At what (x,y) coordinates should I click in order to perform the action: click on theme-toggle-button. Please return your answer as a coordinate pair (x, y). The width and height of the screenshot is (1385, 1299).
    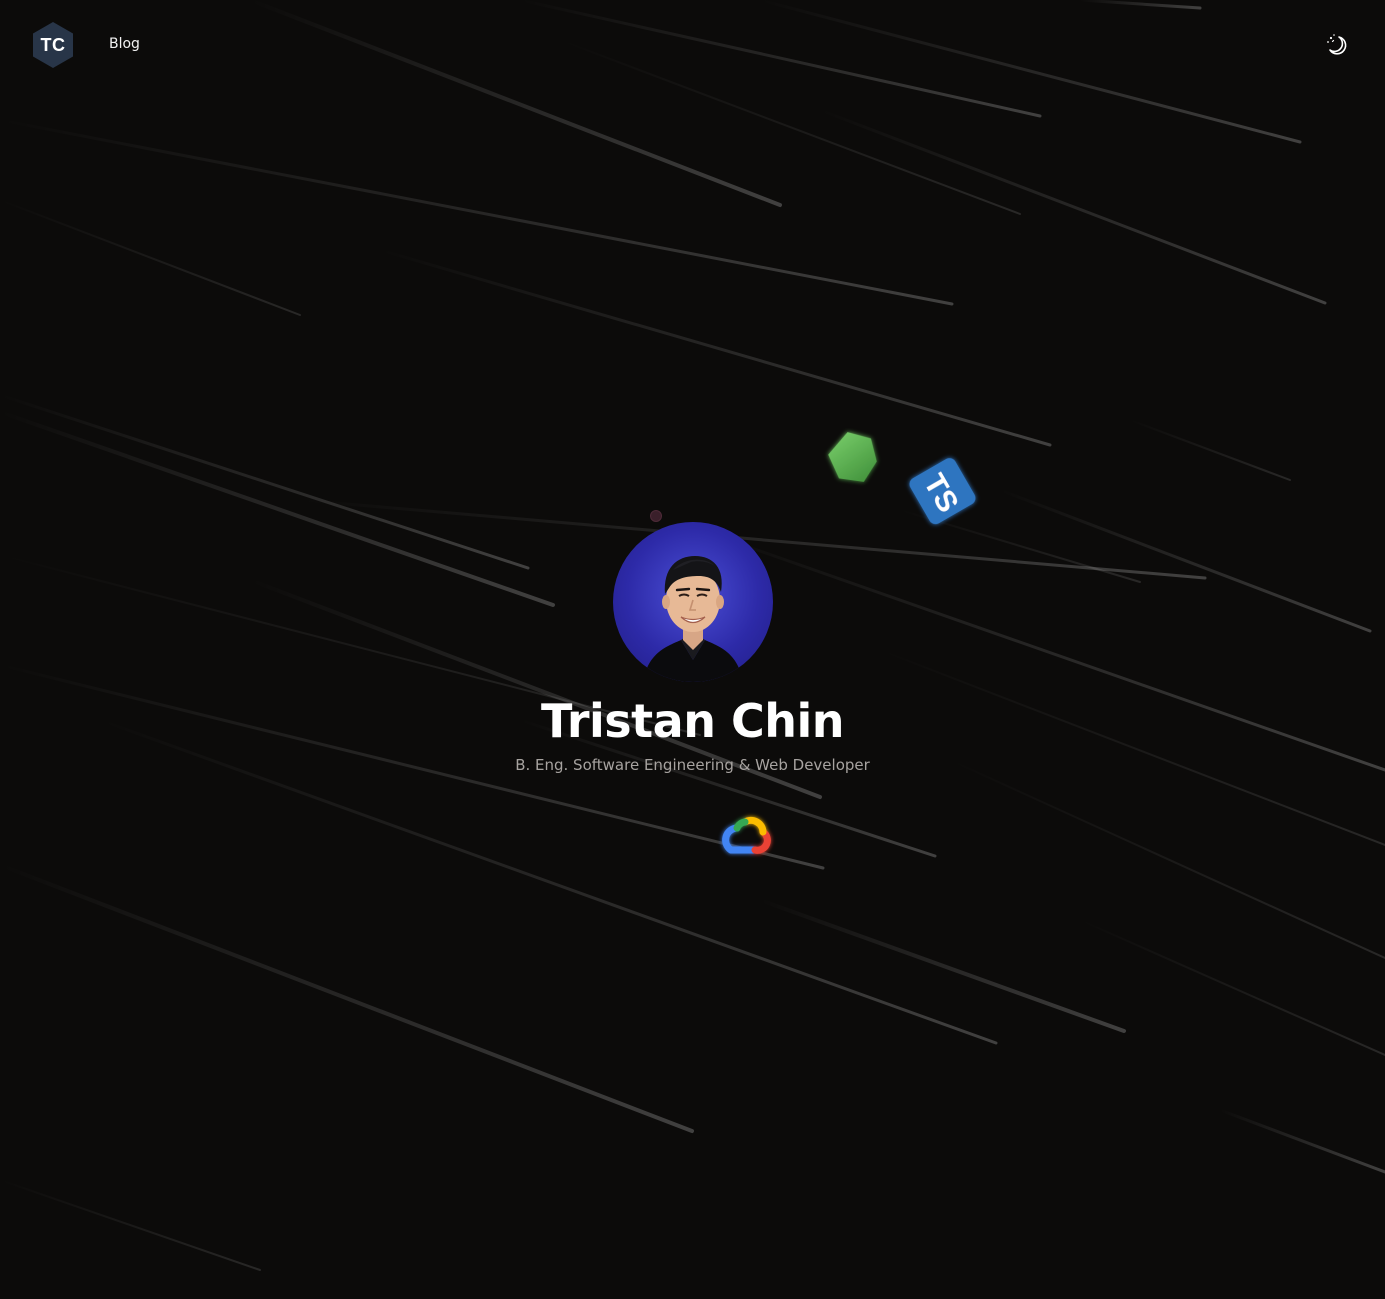
    Looking at the image, I should click on (1337, 45).